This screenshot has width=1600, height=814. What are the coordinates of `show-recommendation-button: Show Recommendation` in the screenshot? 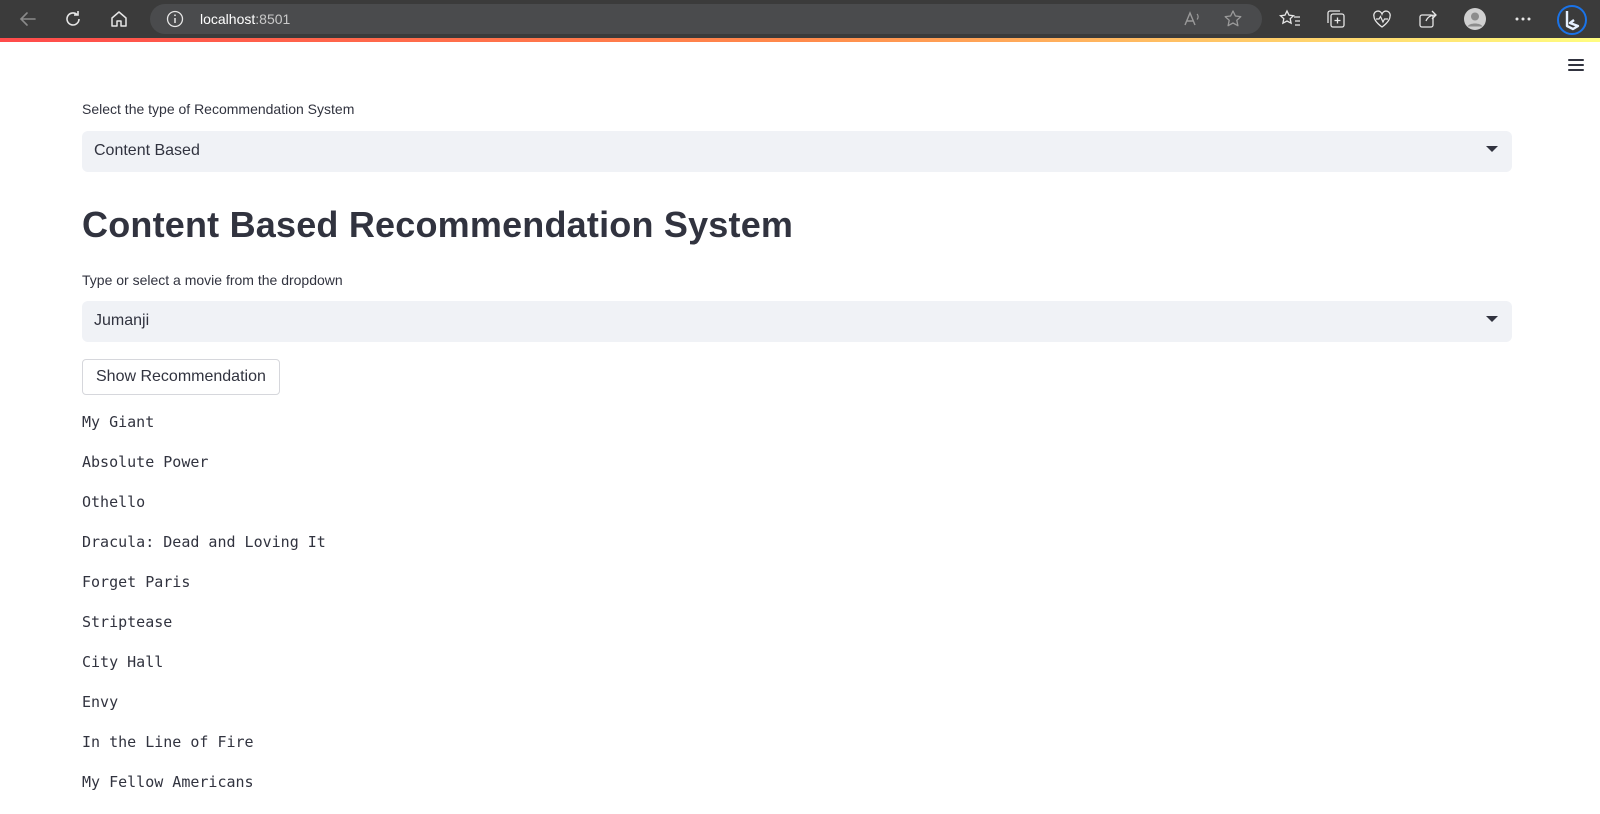 It's located at (181, 377).